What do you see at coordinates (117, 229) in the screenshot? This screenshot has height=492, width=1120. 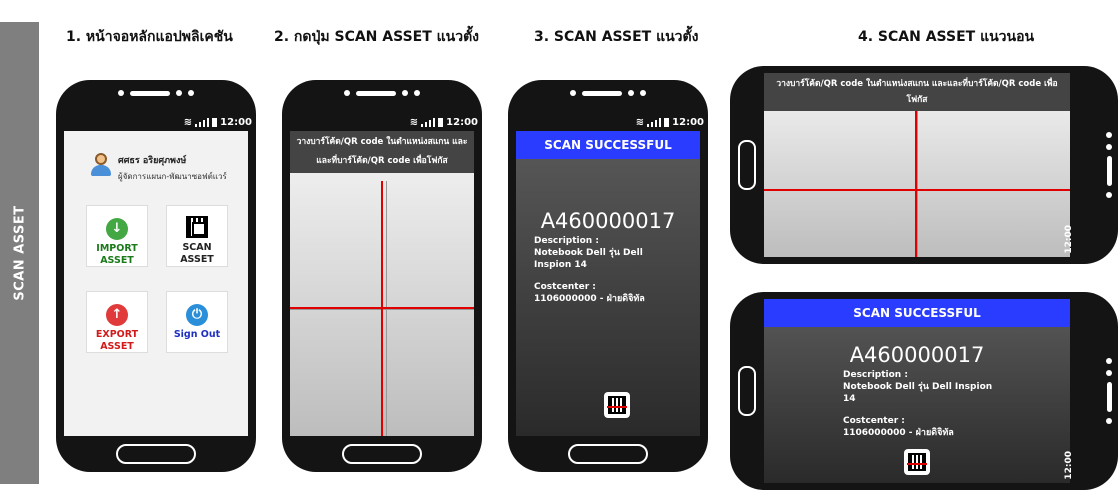 I see `download-icon: ↓` at bounding box center [117, 229].